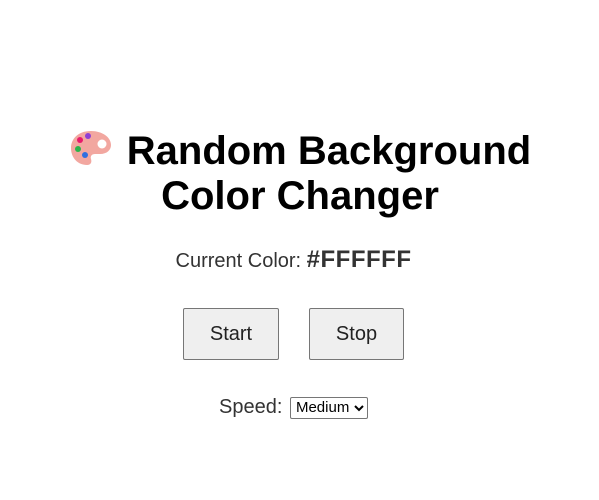 This screenshot has height=500, width=599. I want to click on page-title: Random Background Color Changer, so click(300, 173).